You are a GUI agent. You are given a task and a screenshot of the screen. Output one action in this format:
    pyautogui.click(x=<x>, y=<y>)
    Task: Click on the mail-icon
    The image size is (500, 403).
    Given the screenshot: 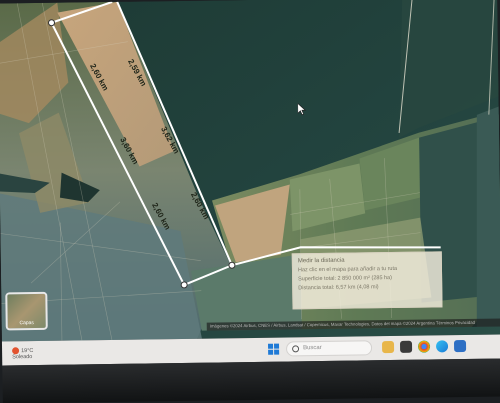 What is the action you would take?
    pyautogui.click(x=460, y=346)
    